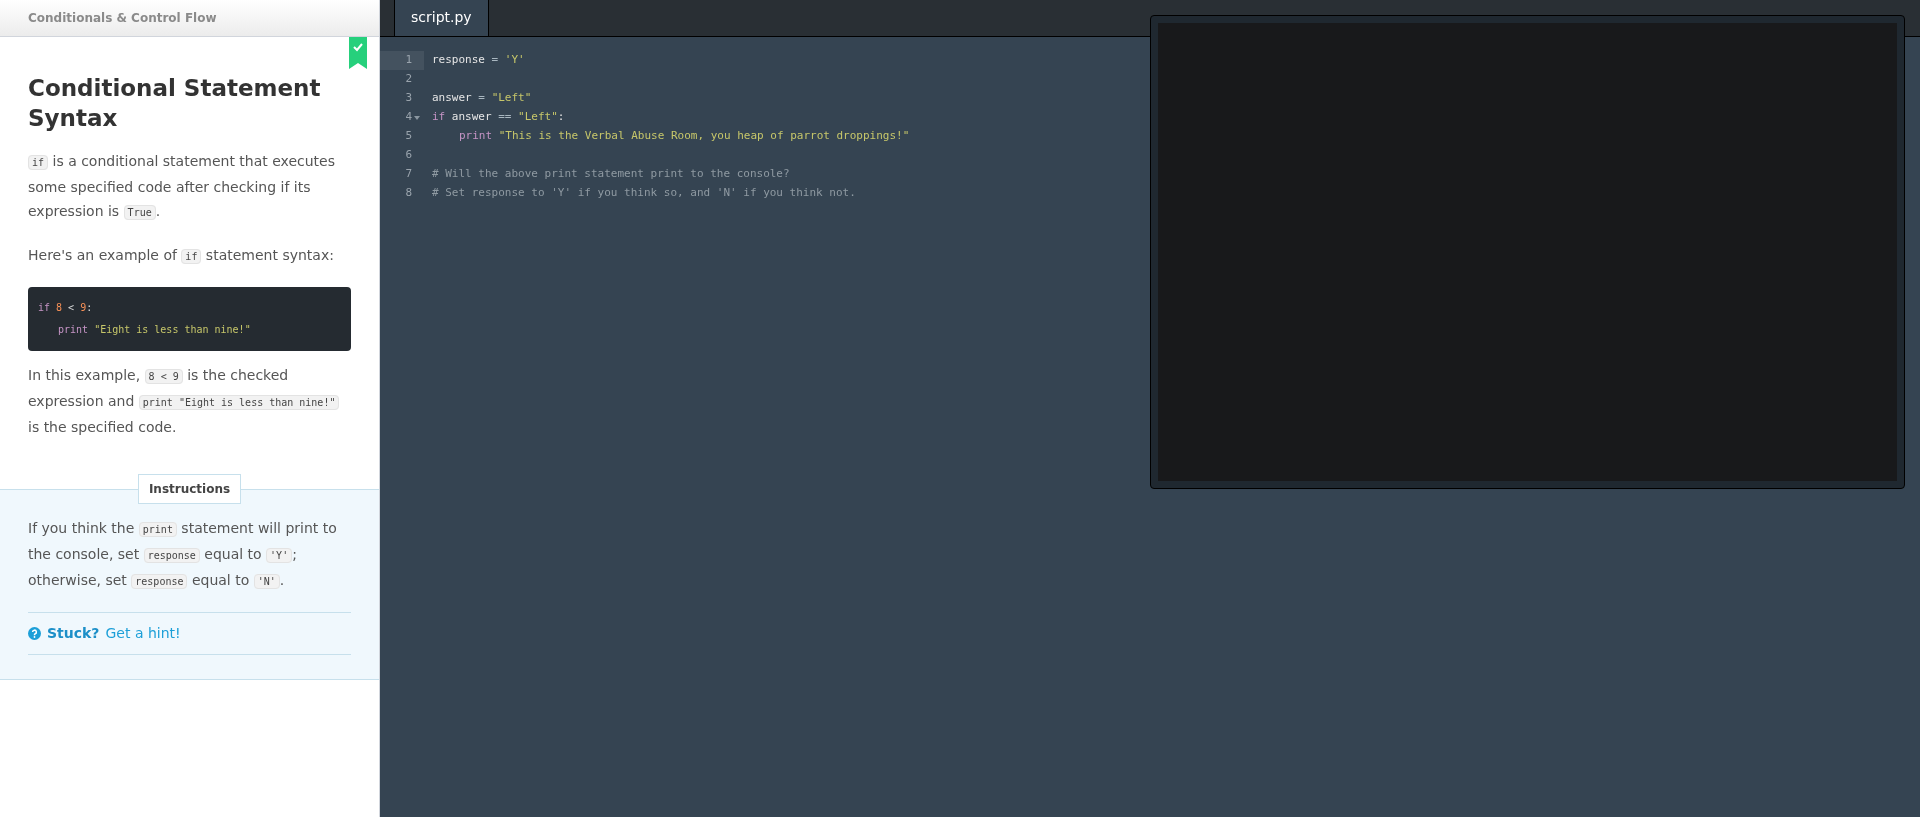  What do you see at coordinates (189, 489) in the screenshot?
I see `instructions-label: Instructions` at bounding box center [189, 489].